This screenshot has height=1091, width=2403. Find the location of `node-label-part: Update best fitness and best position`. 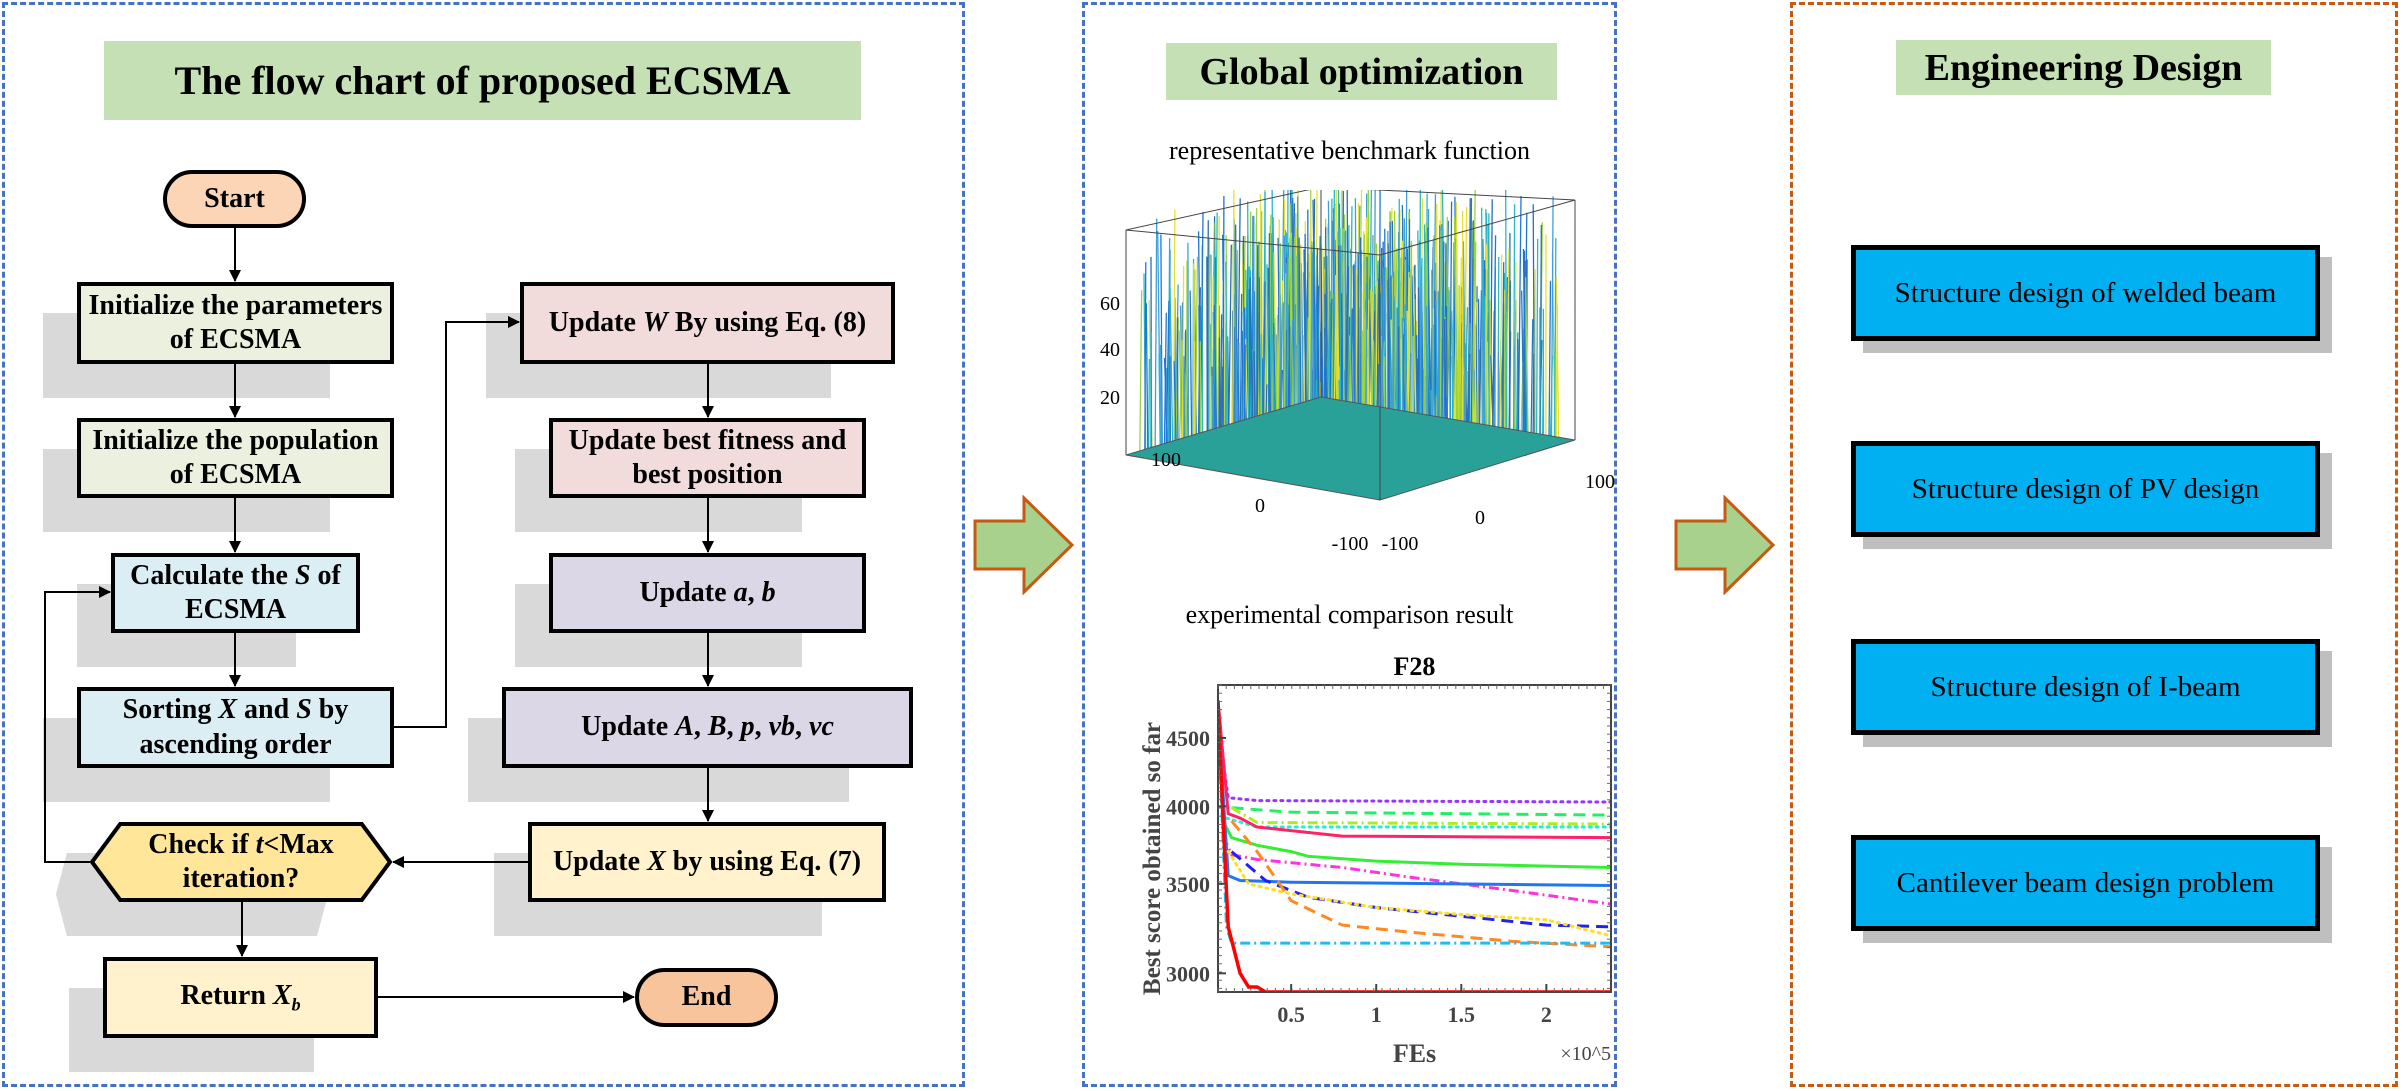

node-label-part: Update best fitness and best position is located at coordinates (707, 457).